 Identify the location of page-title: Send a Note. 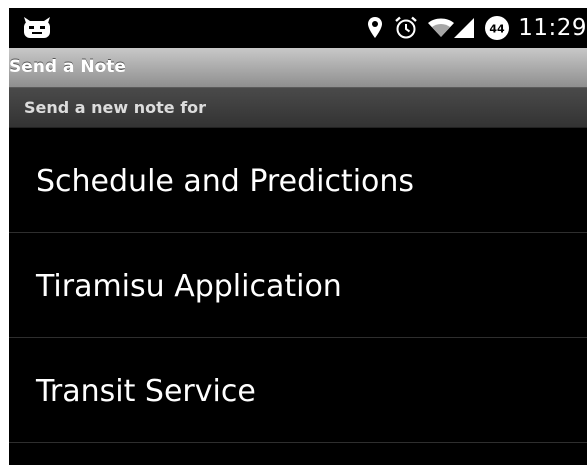
(67, 67).